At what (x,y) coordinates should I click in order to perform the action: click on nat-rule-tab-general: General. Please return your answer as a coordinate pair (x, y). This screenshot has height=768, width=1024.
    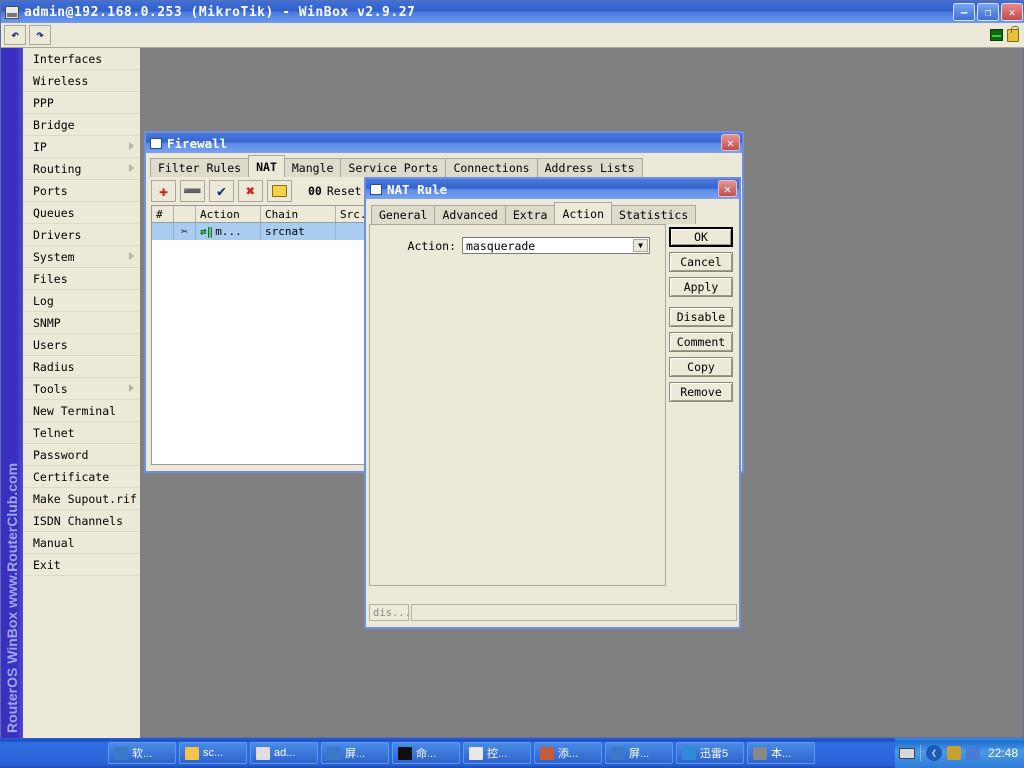
    Looking at the image, I should click on (403, 214).